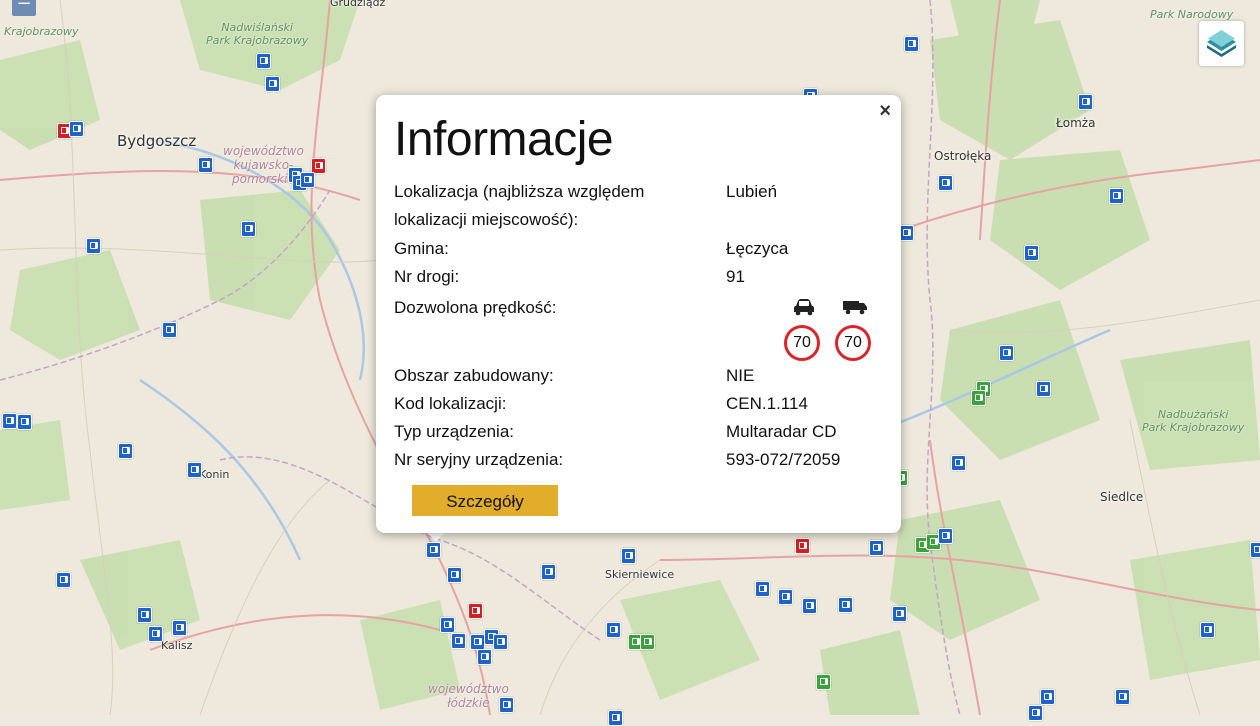 This screenshot has height=726, width=1260. I want to click on details-button: Szczegóły, so click(485, 500).